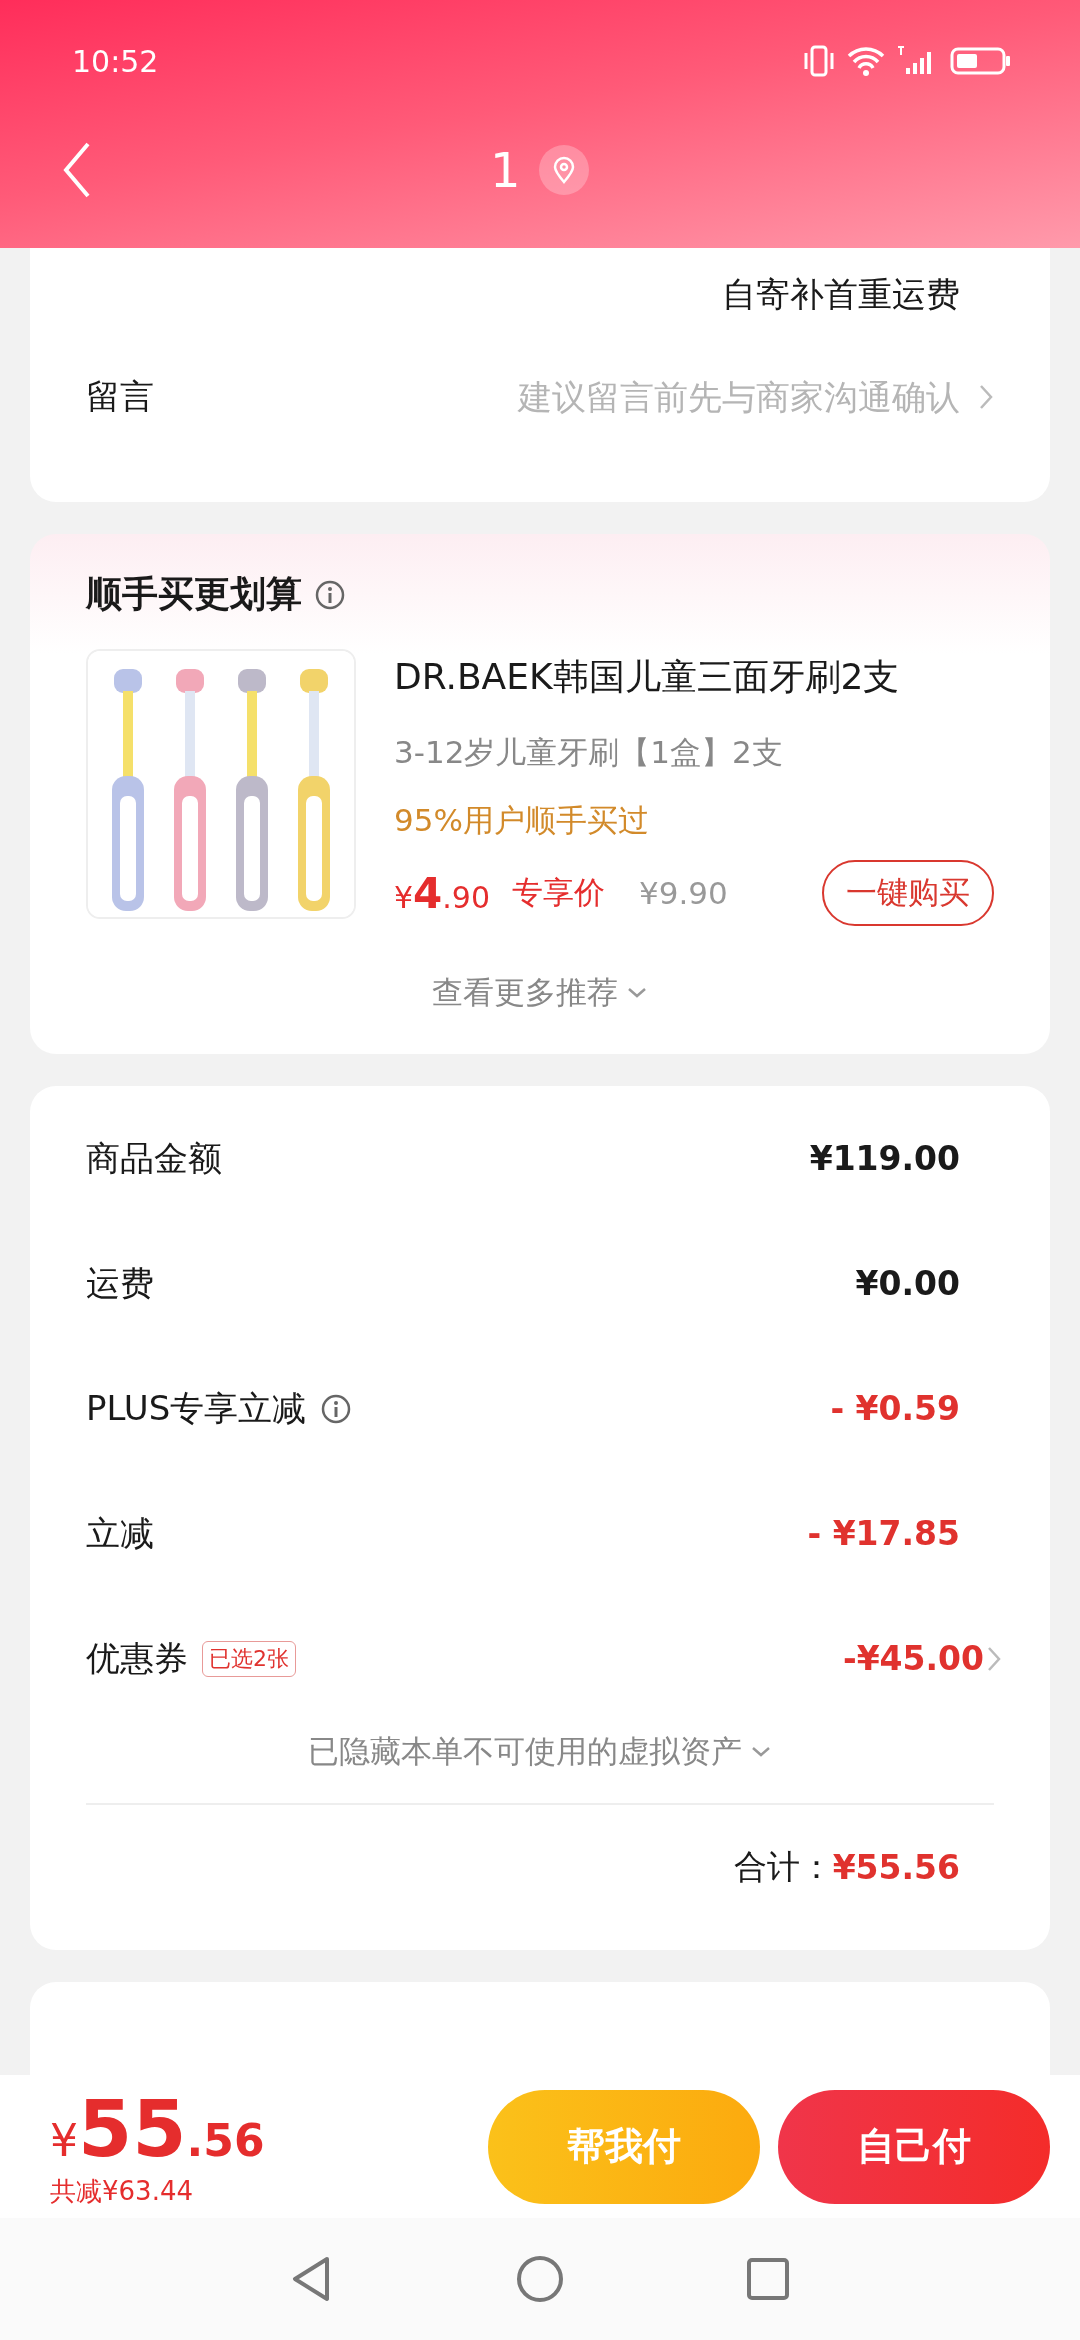 This screenshot has height=2340, width=1080. What do you see at coordinates (866, 61) in the screenshot?
I see `wifi-icon` at bounding box center [866, 61].